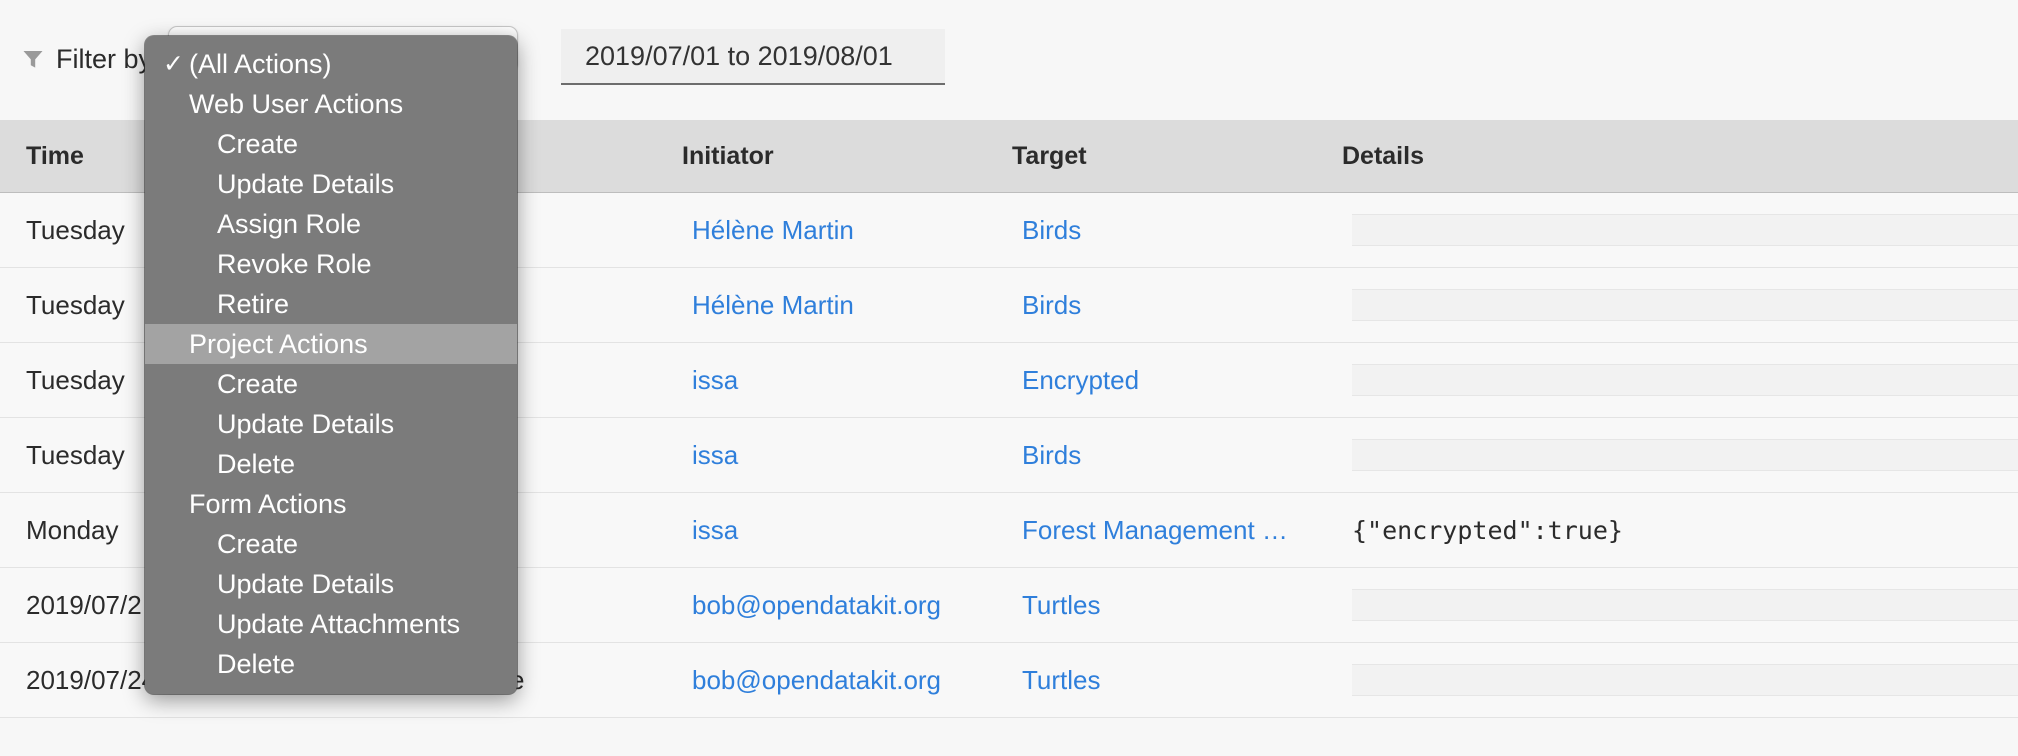 The image size is (2018, 756). Describe the element at coordinates (253, 304) in the screenshot. I see `menu-item-label: Retire` at that location.